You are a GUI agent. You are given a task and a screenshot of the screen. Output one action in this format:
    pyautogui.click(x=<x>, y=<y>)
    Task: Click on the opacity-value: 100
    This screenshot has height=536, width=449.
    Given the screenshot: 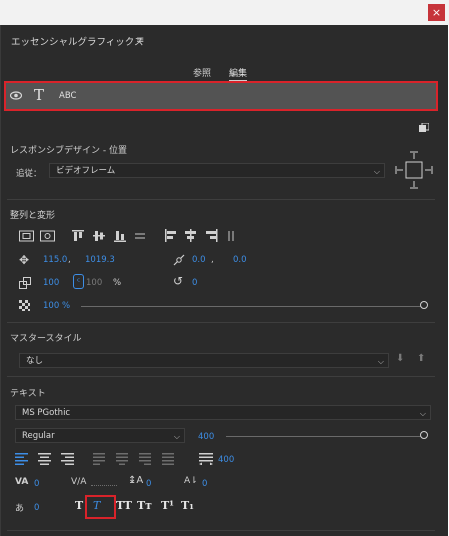 What is the action you would take?
    pyautogui.click(x=51, y=306)
    